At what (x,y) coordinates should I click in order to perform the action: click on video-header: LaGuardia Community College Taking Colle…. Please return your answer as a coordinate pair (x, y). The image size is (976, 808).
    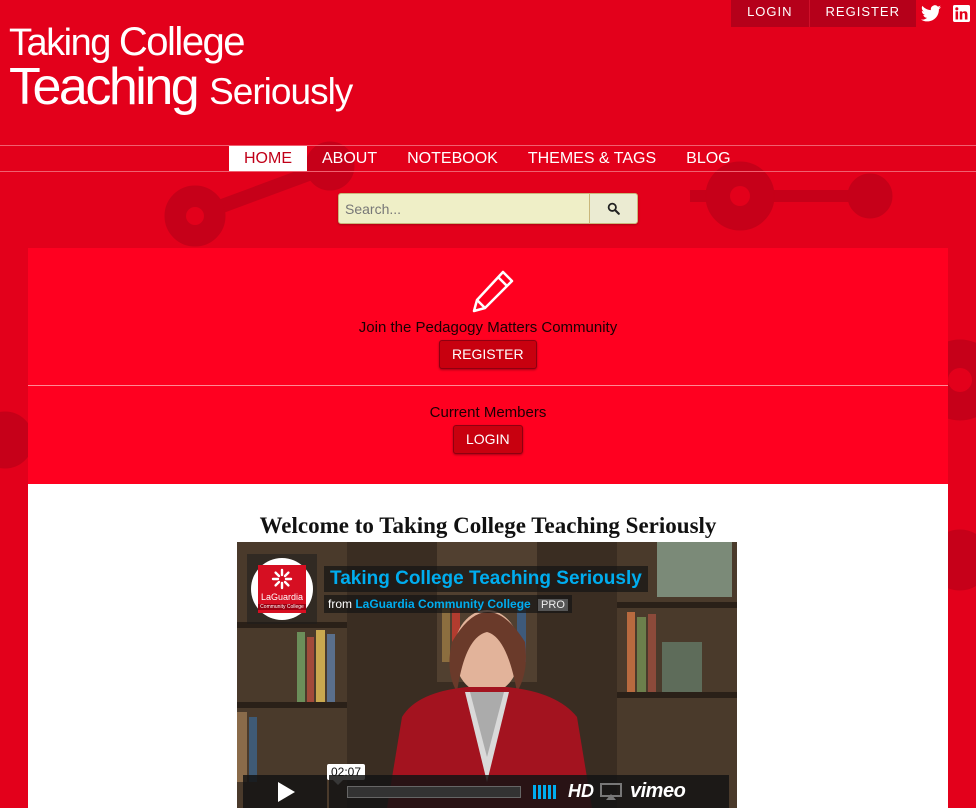
    Looking at the image, I should click on (449, 589).